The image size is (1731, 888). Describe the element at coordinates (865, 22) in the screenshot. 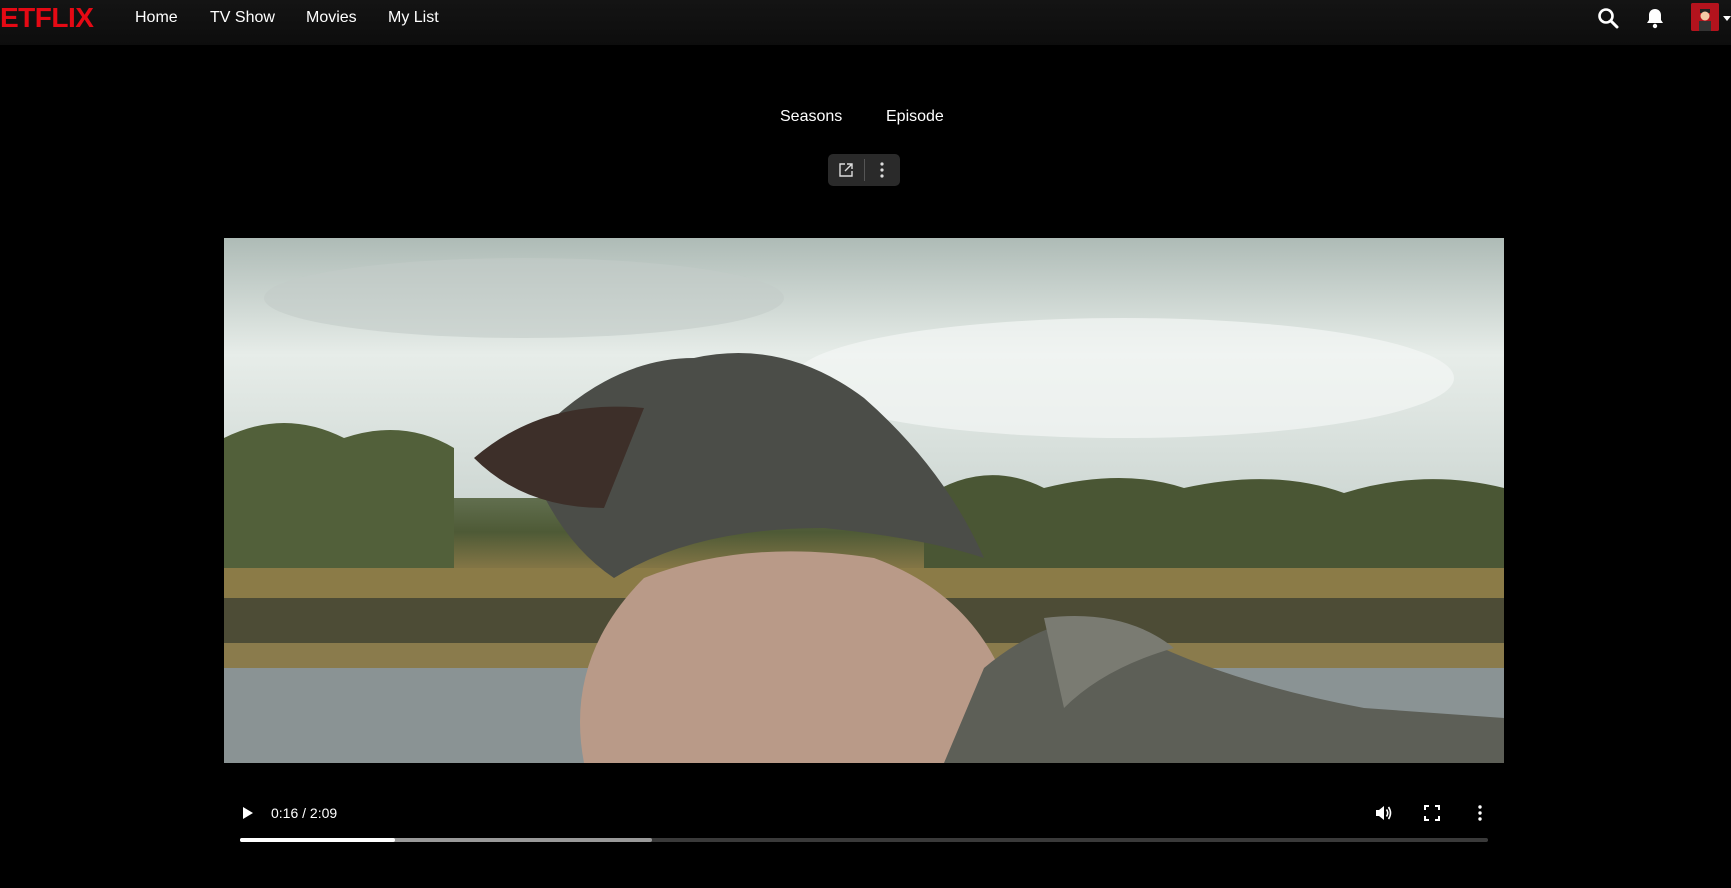

I see `top-nav: ETFLIX Home TV Show Movies My List` at that location.